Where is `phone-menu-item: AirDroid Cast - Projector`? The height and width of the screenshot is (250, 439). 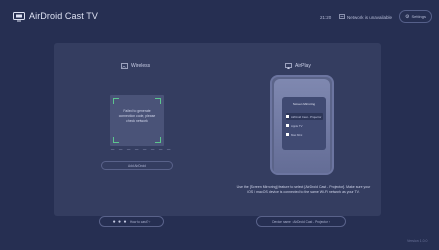
phone-menu-item: AirDroid Cast - Projector is located at coordinates (304, 116).